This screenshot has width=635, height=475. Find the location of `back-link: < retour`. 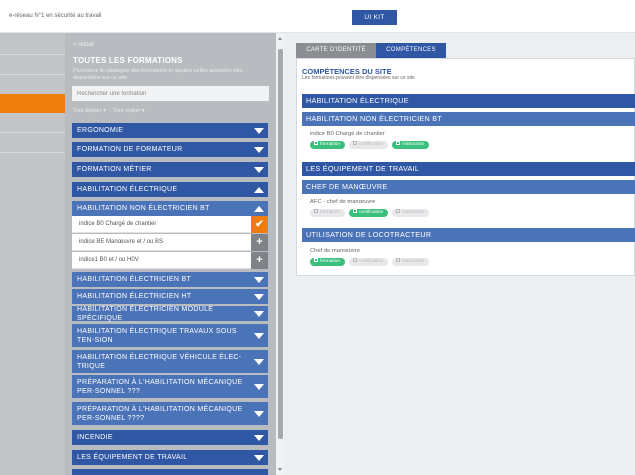

back-link: < retour is located at coordinates (83, 45).